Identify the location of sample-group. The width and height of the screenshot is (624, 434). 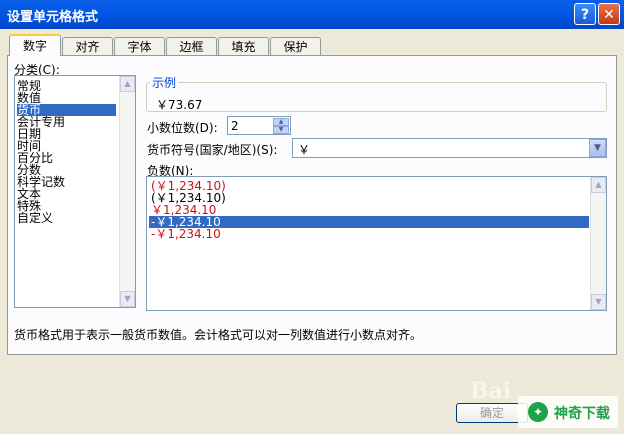
(376, 97).